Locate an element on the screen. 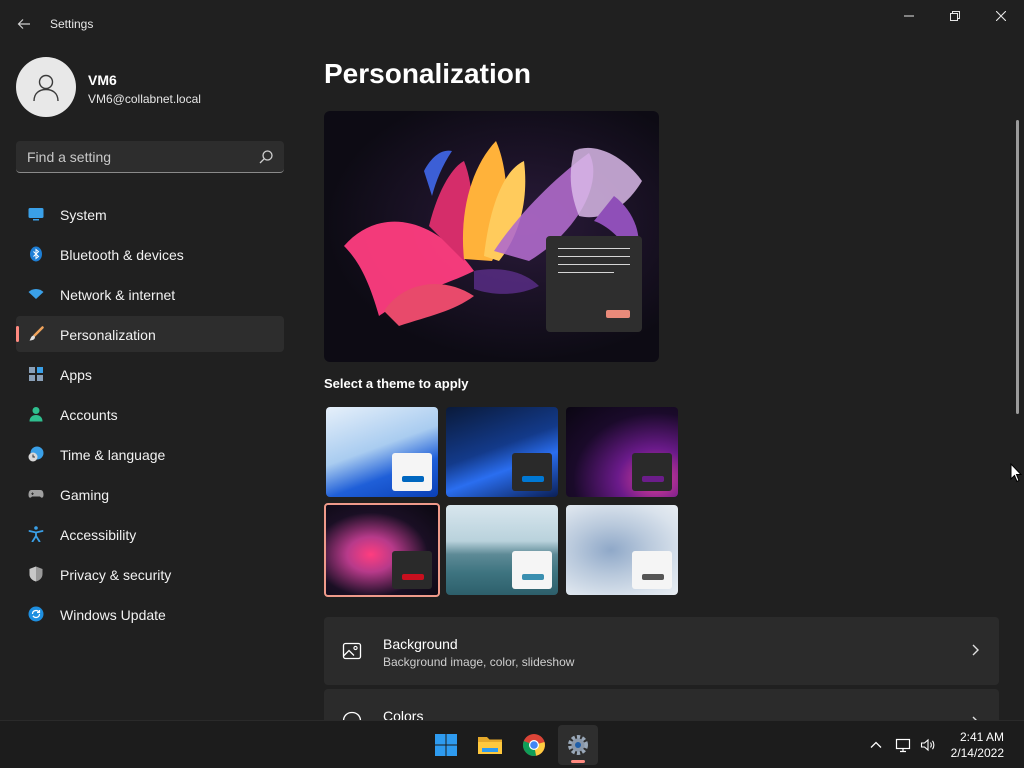 This screenshot has height=768, width=1024. sidebar-item-privacy-security: Privacy & security is located at coordinates (150, 574).